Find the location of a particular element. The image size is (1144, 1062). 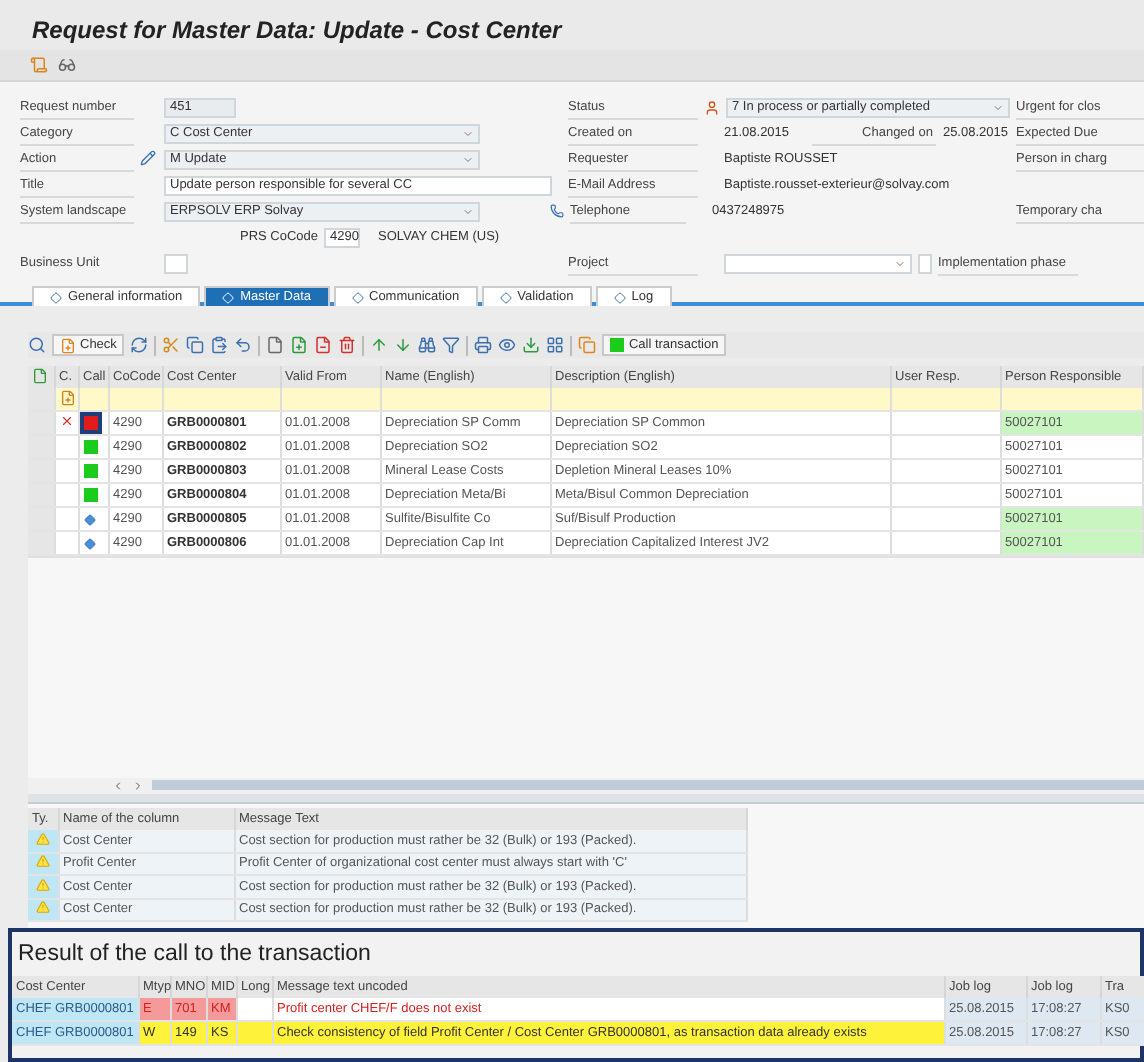

document-icon is located at coordinates (68, 345).